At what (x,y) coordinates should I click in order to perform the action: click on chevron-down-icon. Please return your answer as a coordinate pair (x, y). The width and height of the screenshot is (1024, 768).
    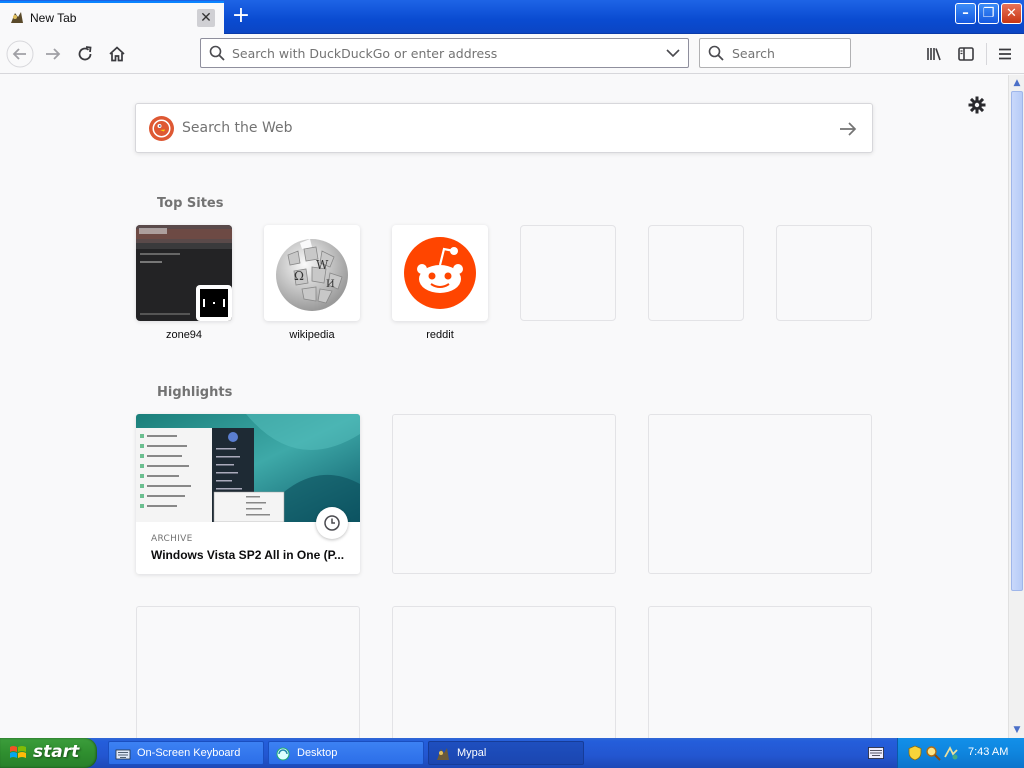
    Looking at the image, I should click on (673, 53).